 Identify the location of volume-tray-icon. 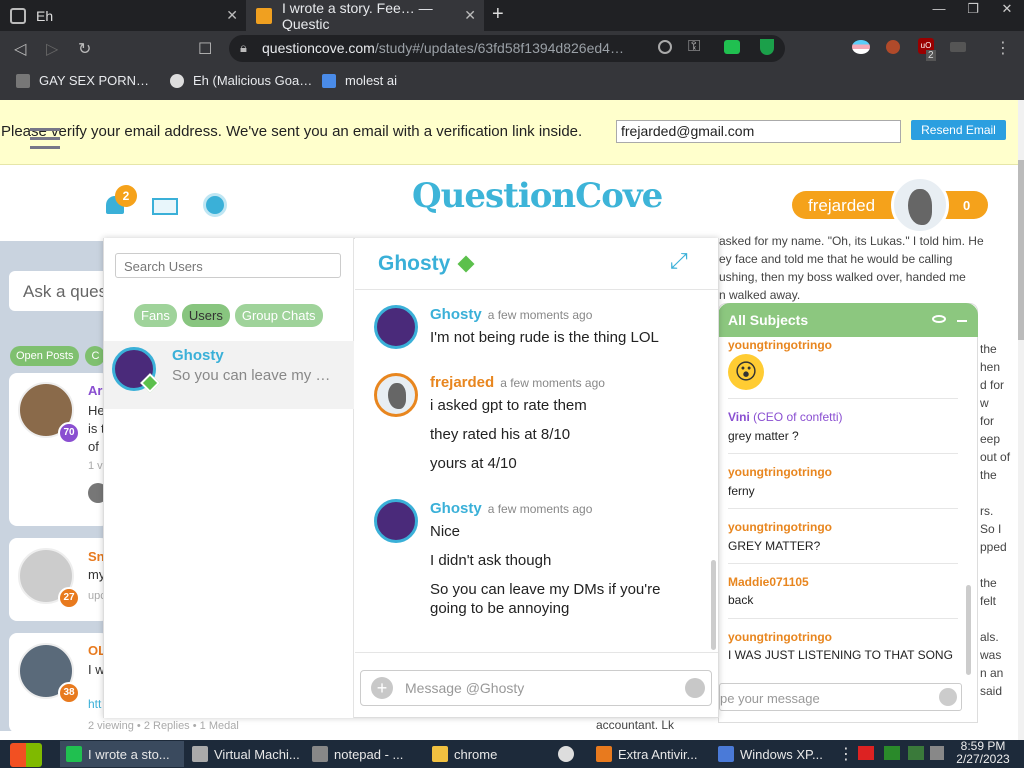
(937, 753).